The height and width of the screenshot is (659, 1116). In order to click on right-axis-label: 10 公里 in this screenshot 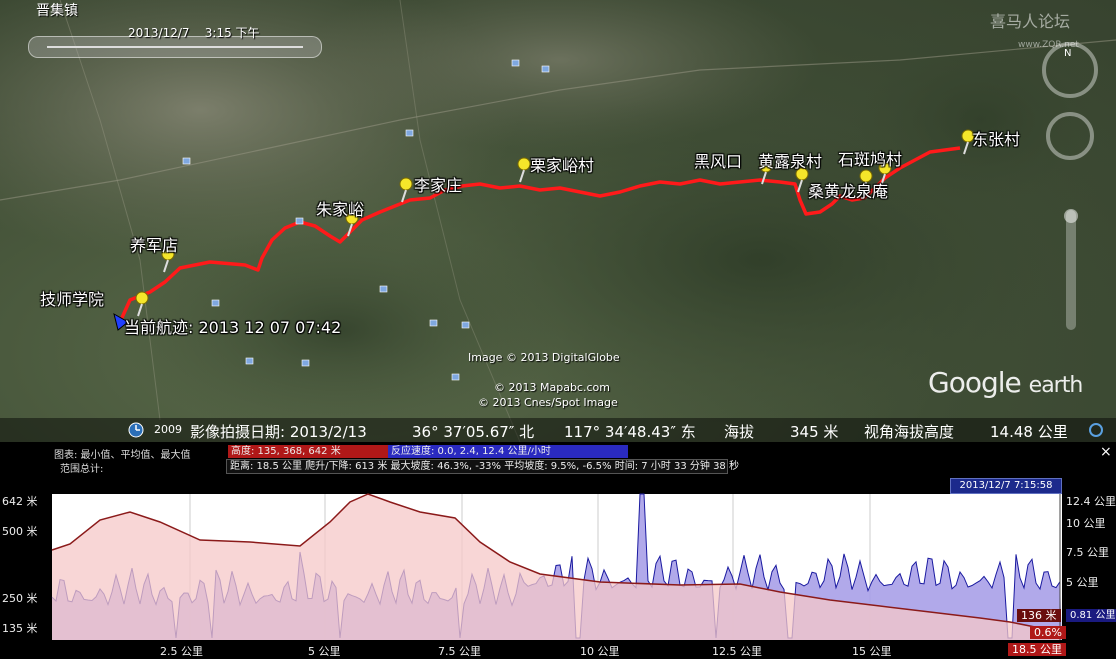, I will do `click(1086, 523)`.